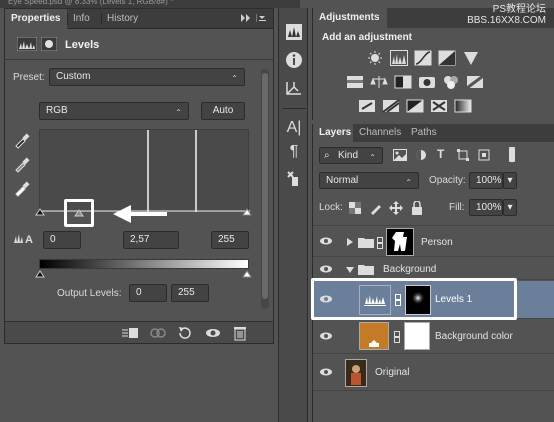 The image size is (554, 422). What do you see at coordinates (356, 373) in the screenshot?
I see `original-image-thumbnail` at bounding box center [356, 373].